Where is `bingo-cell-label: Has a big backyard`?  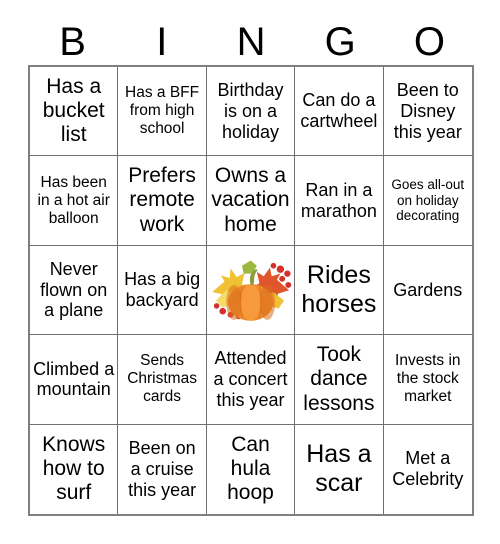 bingo-cell-label: Has a big backyard is located at coordinates (162, 289).